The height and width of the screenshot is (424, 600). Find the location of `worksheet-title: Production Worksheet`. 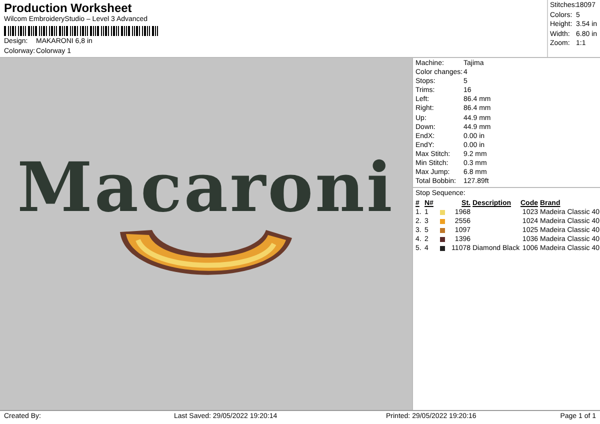

worksheet-title: Production Worksheet is located at coordinates (68, 8).